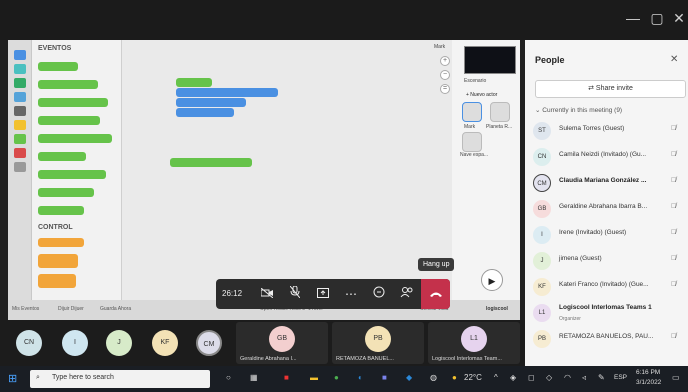 Image resolution: width=688 pixels, height=392 pixels. What do you see at coordinates (676, 377) in the screenshot?
I see `notifications-icon: ▭` at bounding box center [676, 377].